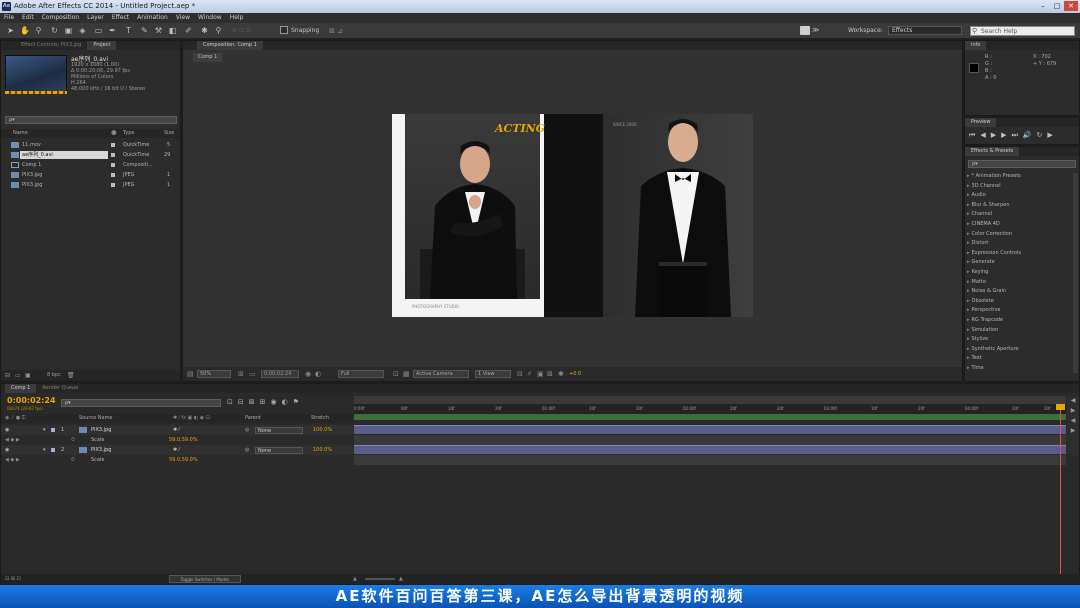 This screenshot has height=608, width=1080. What do you see at coordinates (1019, 206) in the screenshot?
I see `effect-category: ▸ Blur & Sharpen` at bounding box center [1019, 206].